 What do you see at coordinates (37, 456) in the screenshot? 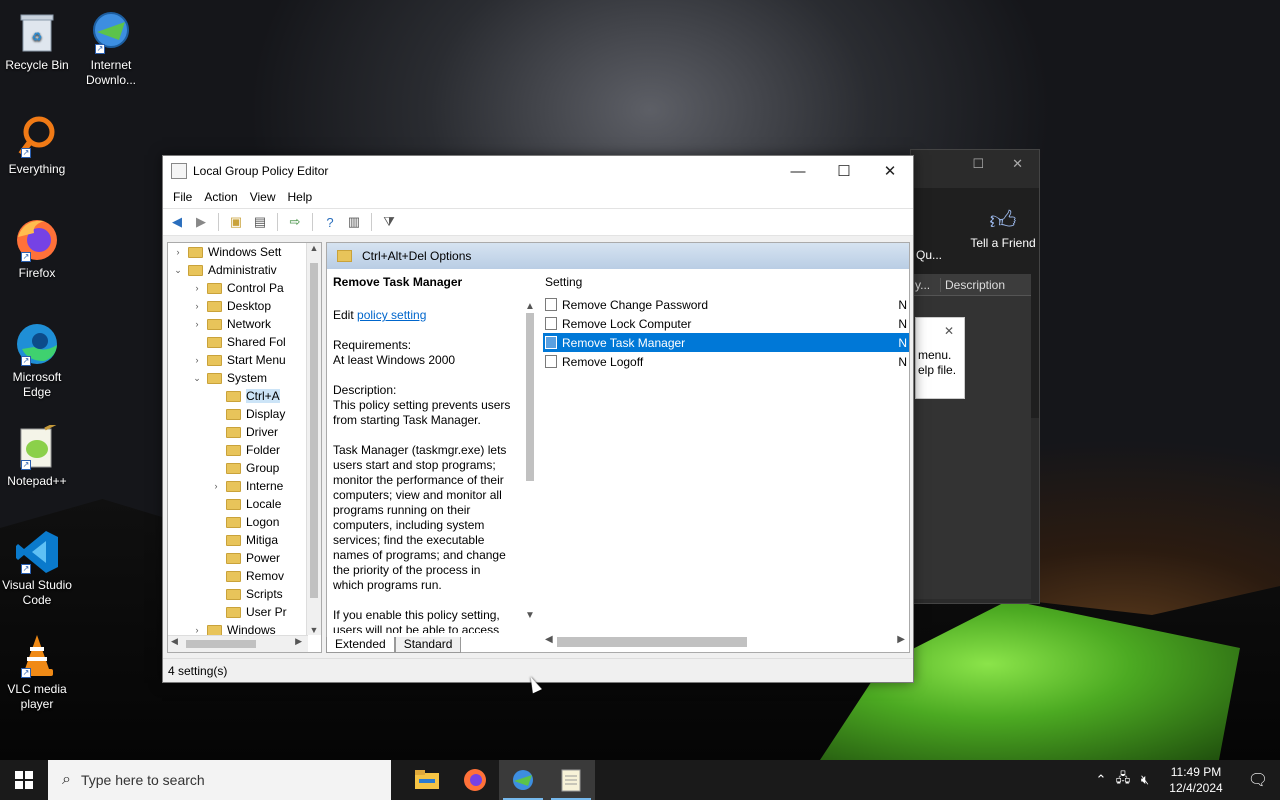
I see `desktop-icon-notepadpp: ↗ Notepad++` at bounding box center [37, 456].